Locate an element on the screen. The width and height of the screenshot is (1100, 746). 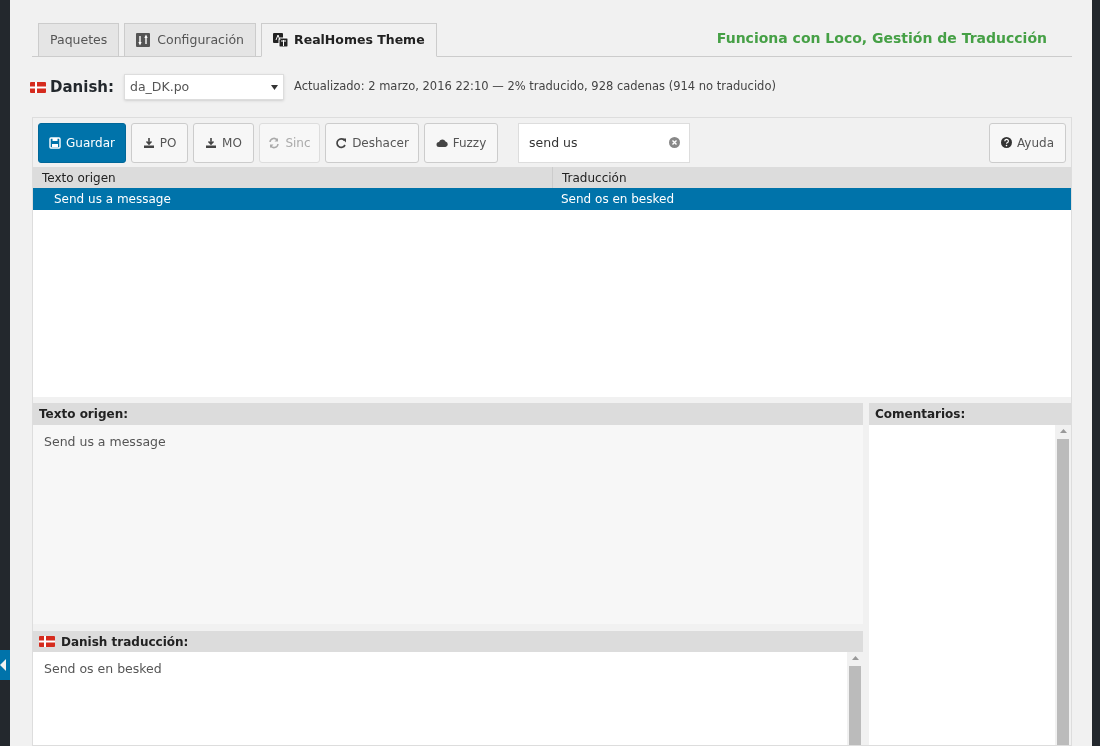
toolbar-button: PO is located at coordinates (159, 142).